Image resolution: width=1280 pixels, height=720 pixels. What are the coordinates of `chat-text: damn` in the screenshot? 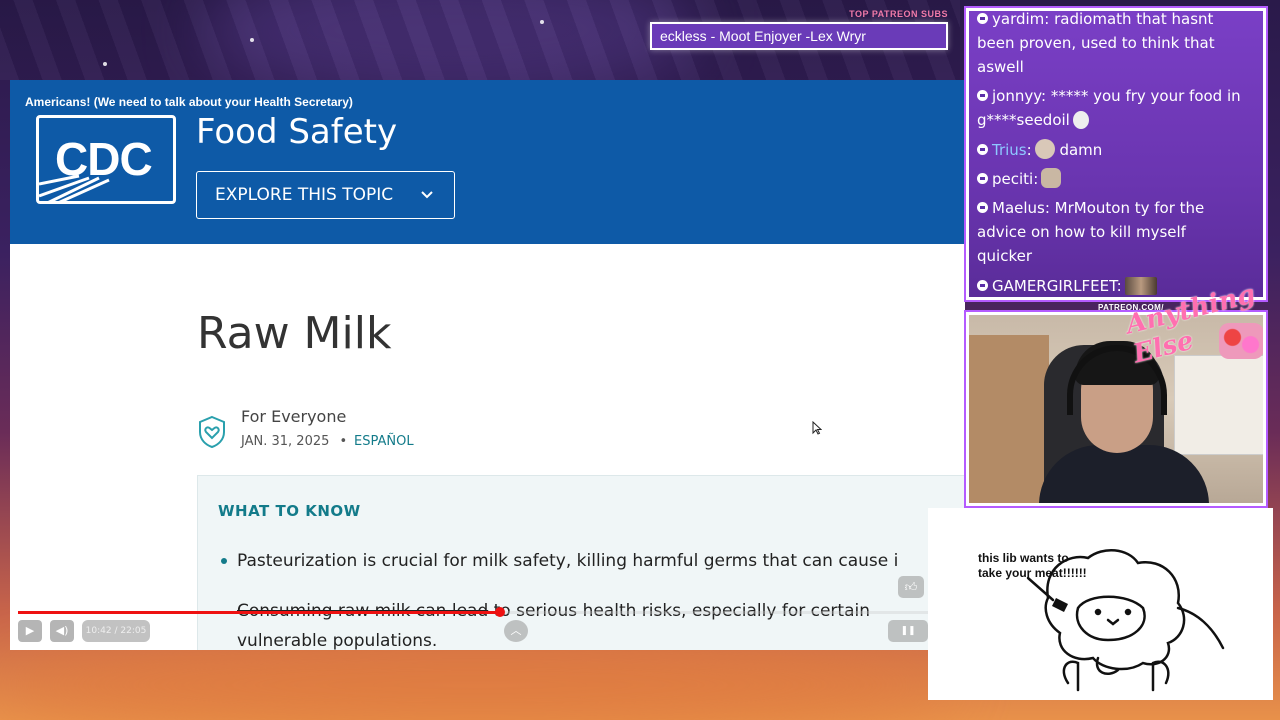 It's located at (1081, 150).